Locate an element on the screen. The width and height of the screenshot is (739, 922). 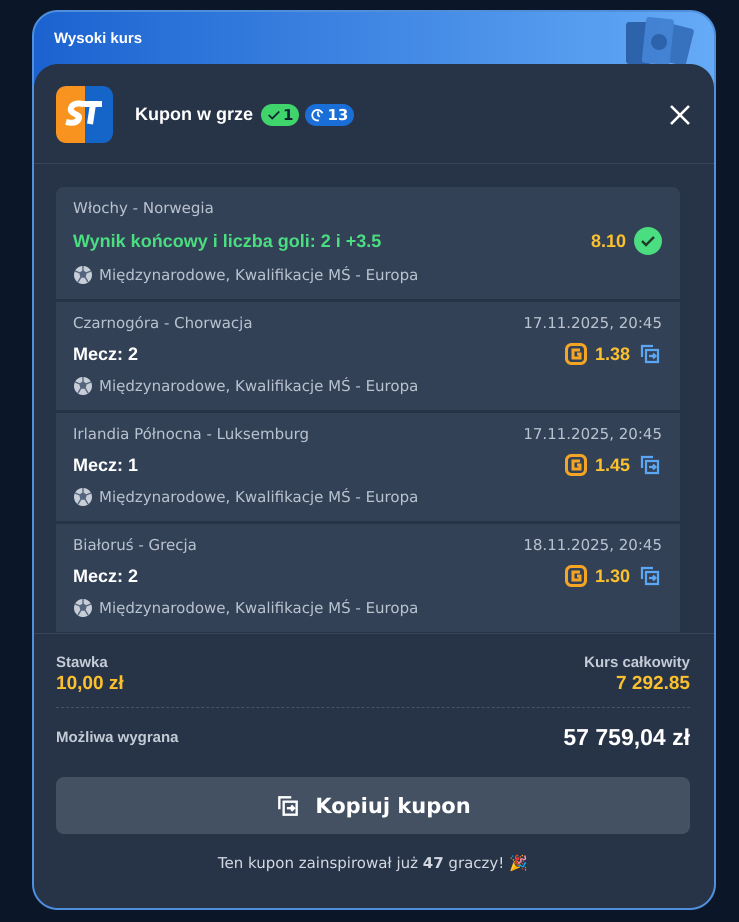
match-name: Czarnogóra - Chorwacja is located at coordinates (163, 323).